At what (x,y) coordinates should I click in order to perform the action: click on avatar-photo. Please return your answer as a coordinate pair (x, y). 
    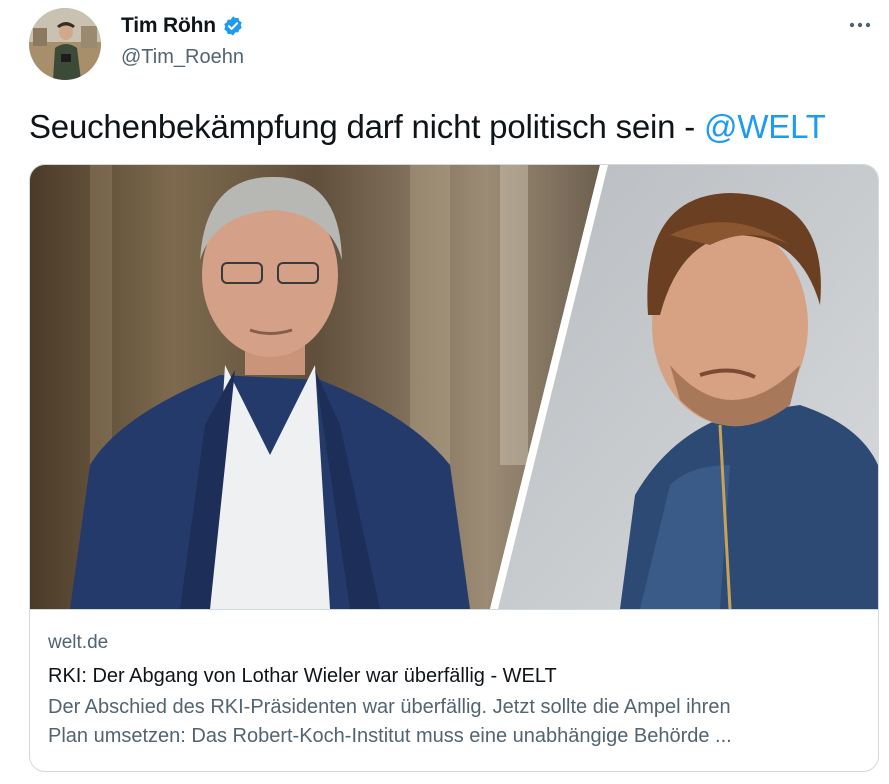
    Looking at the image, I should click on (65, 44).